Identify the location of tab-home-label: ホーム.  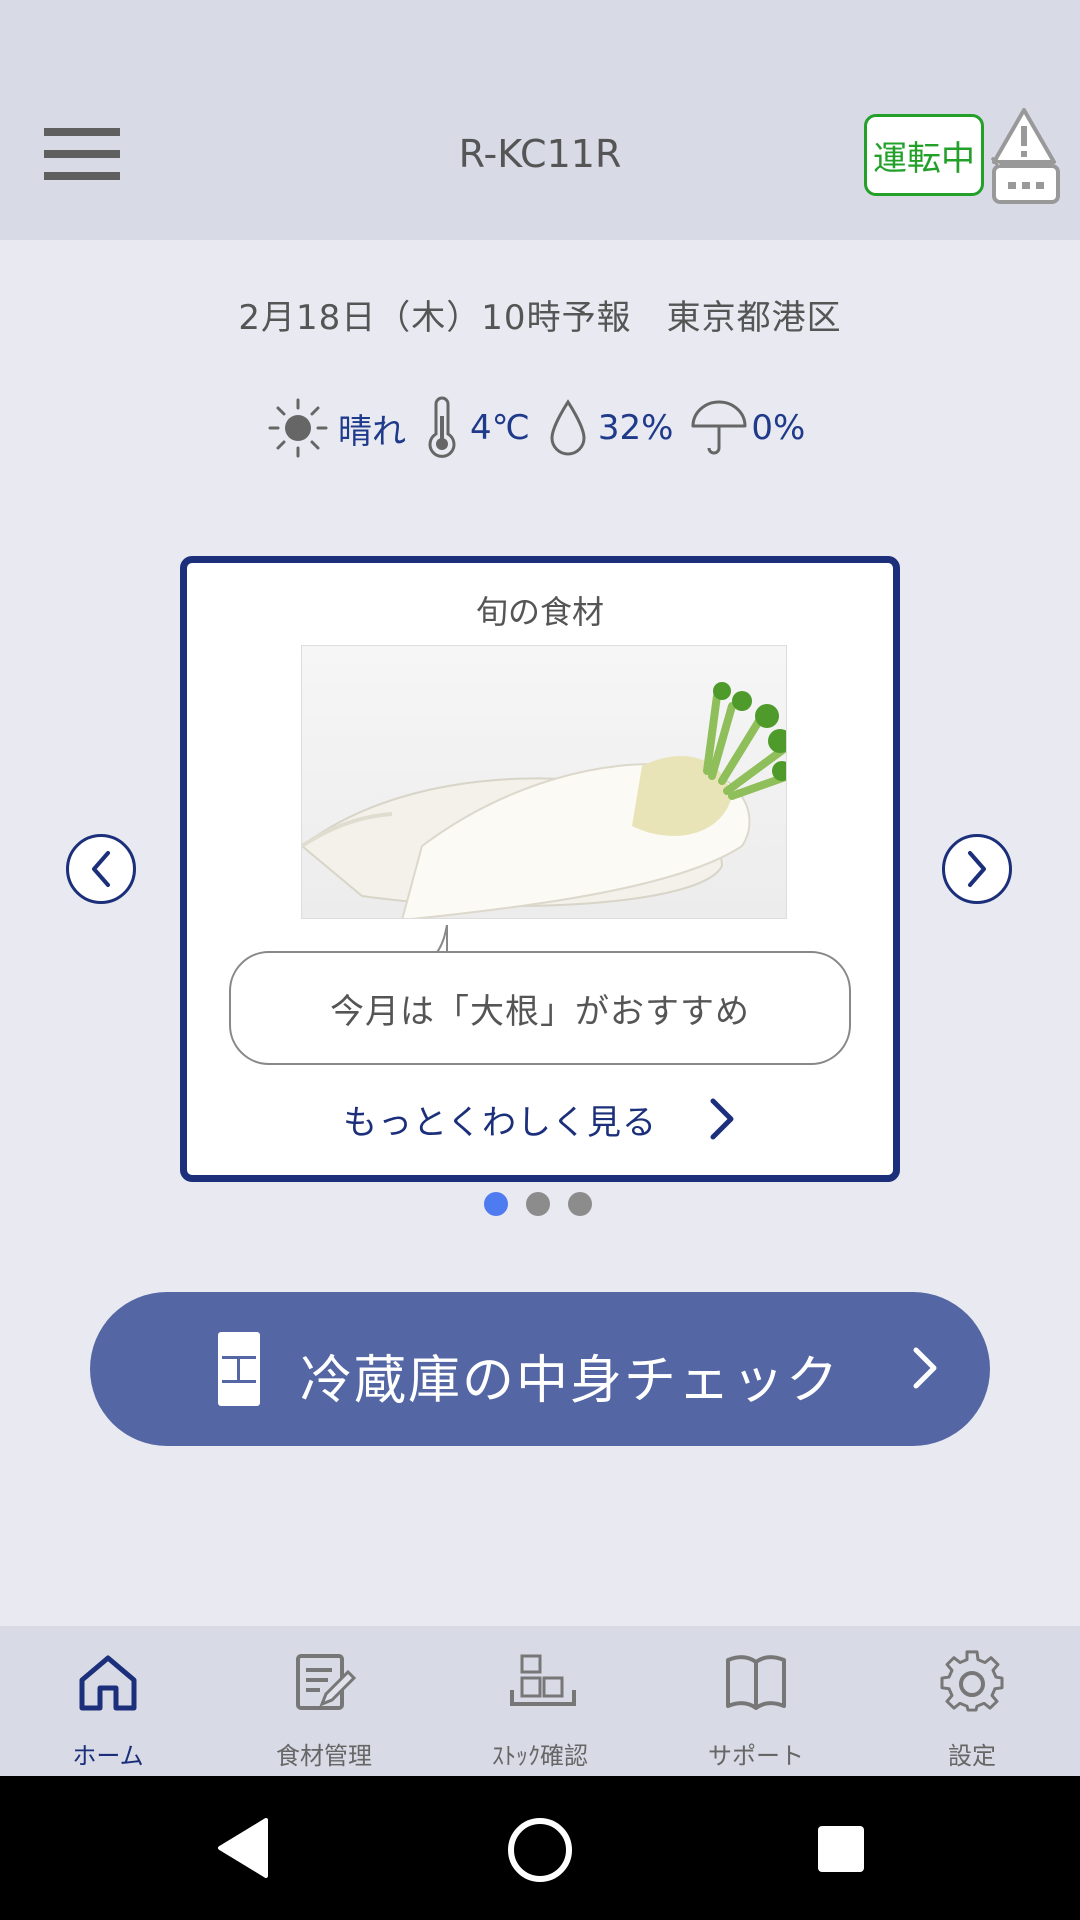
(108, 1756).